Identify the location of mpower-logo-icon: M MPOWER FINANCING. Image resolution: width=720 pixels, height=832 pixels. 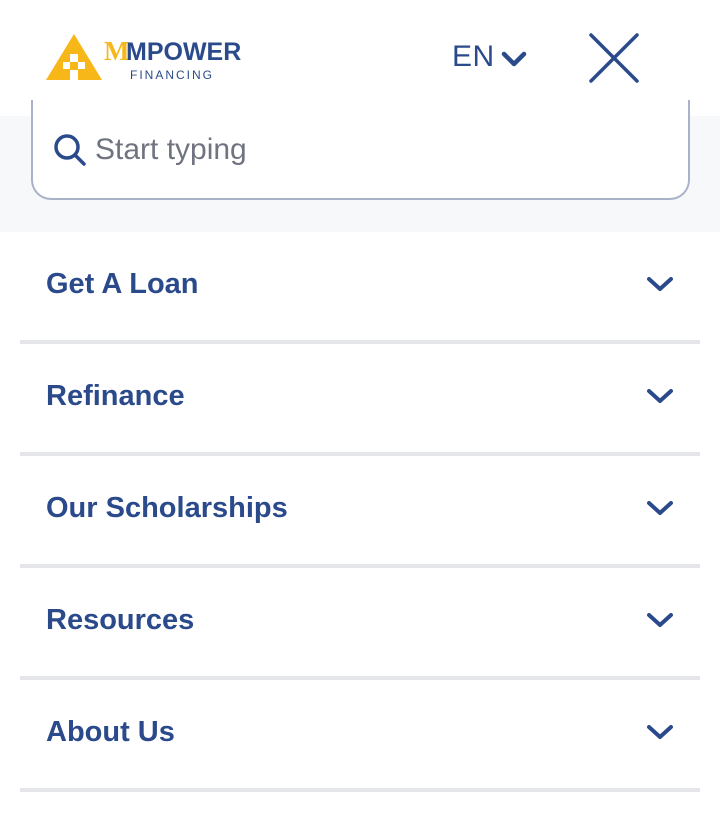
(143, 58).